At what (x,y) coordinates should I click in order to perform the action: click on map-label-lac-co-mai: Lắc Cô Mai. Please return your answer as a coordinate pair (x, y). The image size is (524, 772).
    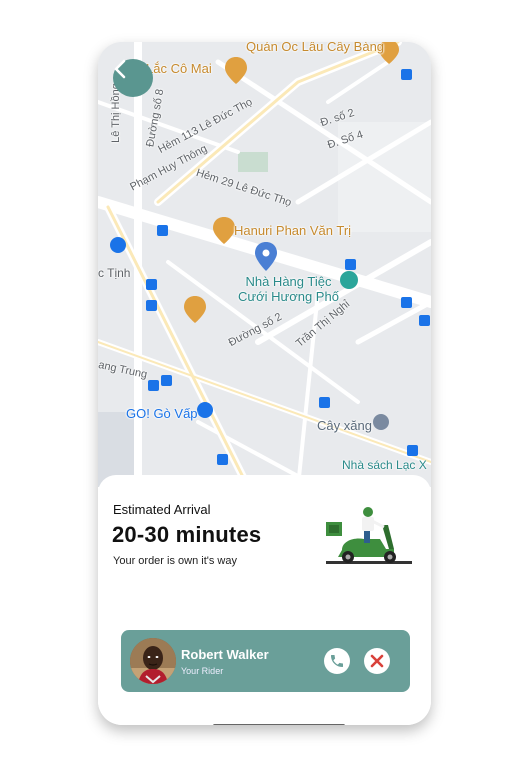
    Looking at the image, I should click on (179, 68).